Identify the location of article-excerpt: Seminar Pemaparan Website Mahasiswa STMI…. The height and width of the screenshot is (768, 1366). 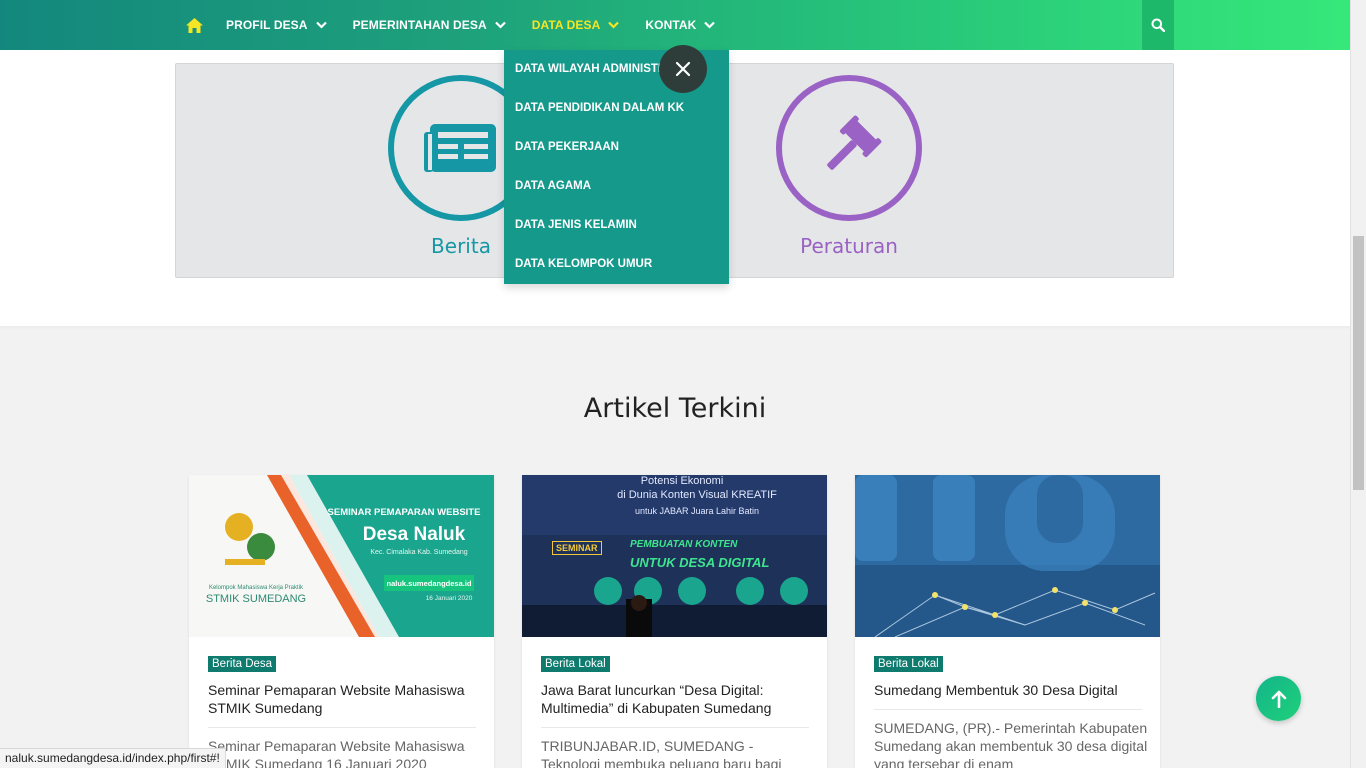
(336, 753).